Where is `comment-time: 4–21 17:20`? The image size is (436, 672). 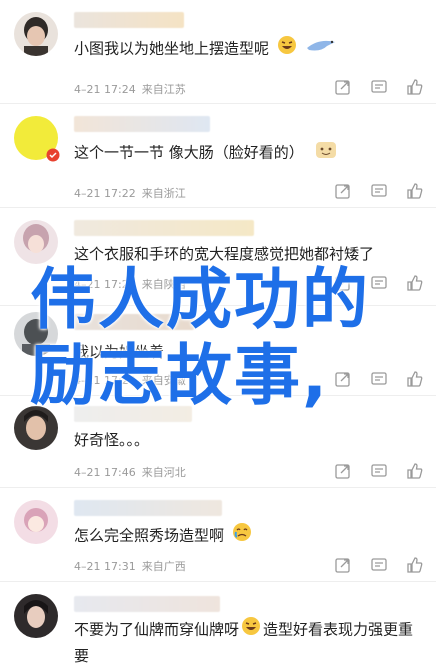 comment-time: 4–21 17:20 is located at coordinates (105, 380).